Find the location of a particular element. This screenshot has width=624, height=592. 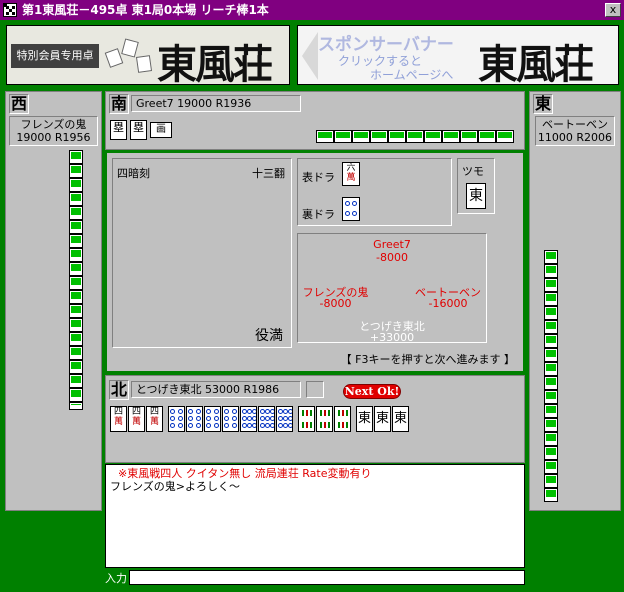

dora-tile: 六萬 is located at coordinates (351, 174).